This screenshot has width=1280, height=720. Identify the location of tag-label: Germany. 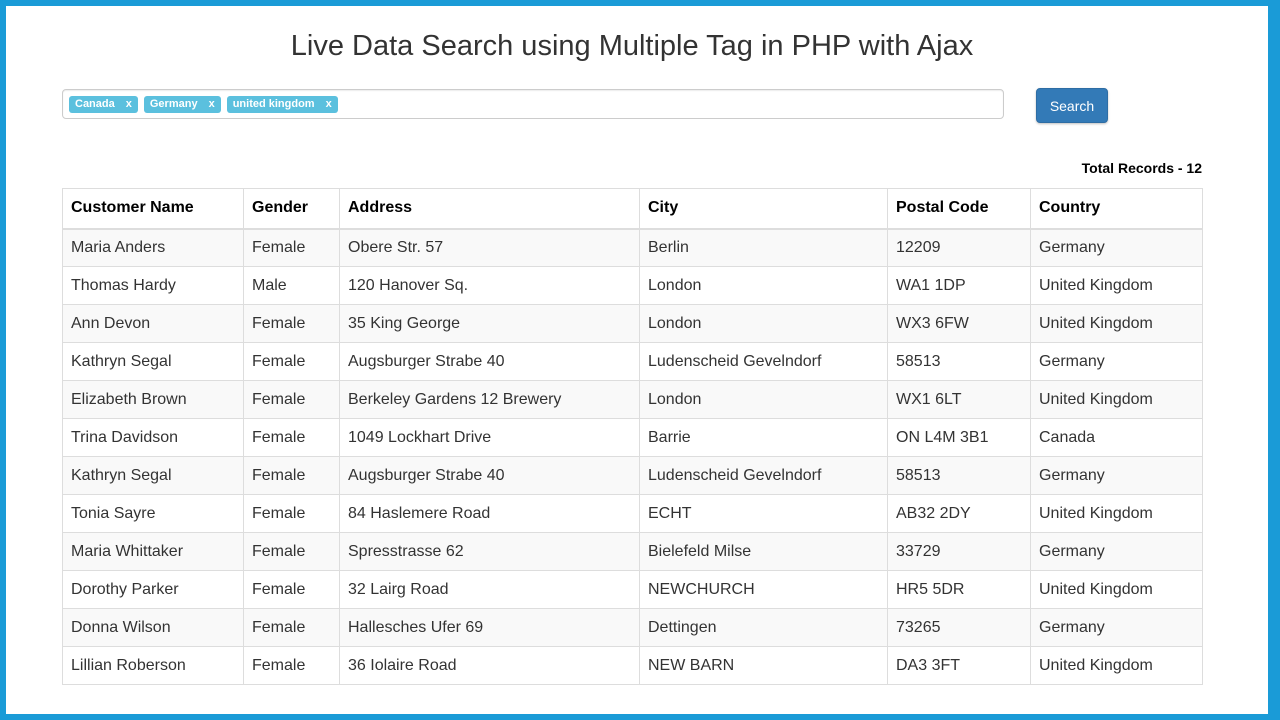
(173, 103).